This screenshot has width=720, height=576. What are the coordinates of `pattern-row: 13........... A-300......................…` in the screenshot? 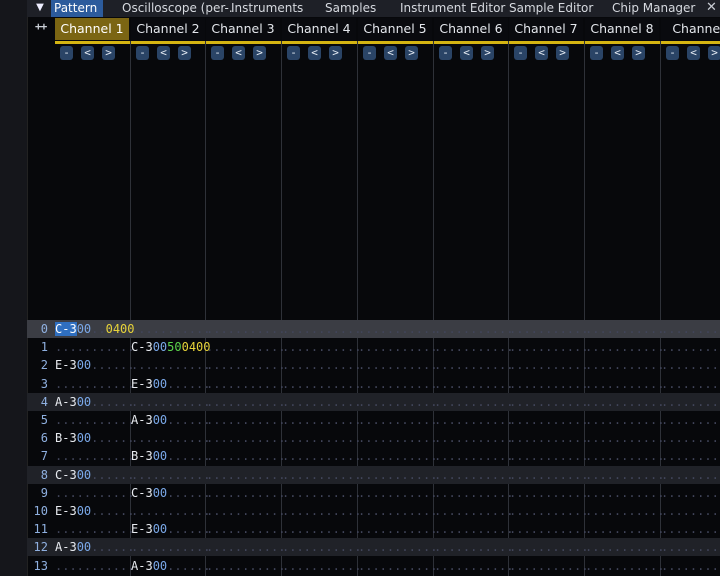 It's located at (373, 566).